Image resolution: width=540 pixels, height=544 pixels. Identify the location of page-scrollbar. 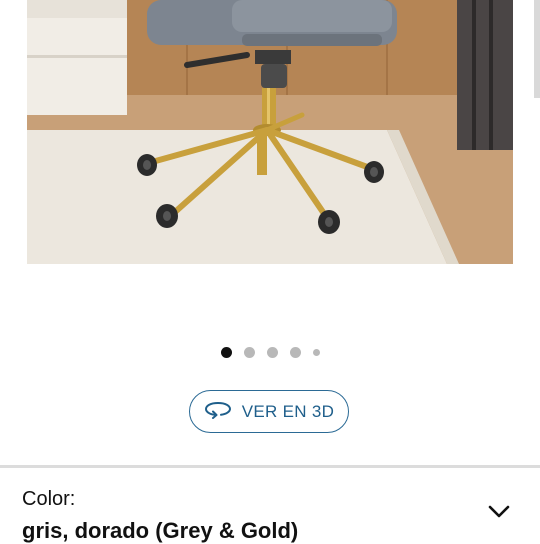
(537, 49).